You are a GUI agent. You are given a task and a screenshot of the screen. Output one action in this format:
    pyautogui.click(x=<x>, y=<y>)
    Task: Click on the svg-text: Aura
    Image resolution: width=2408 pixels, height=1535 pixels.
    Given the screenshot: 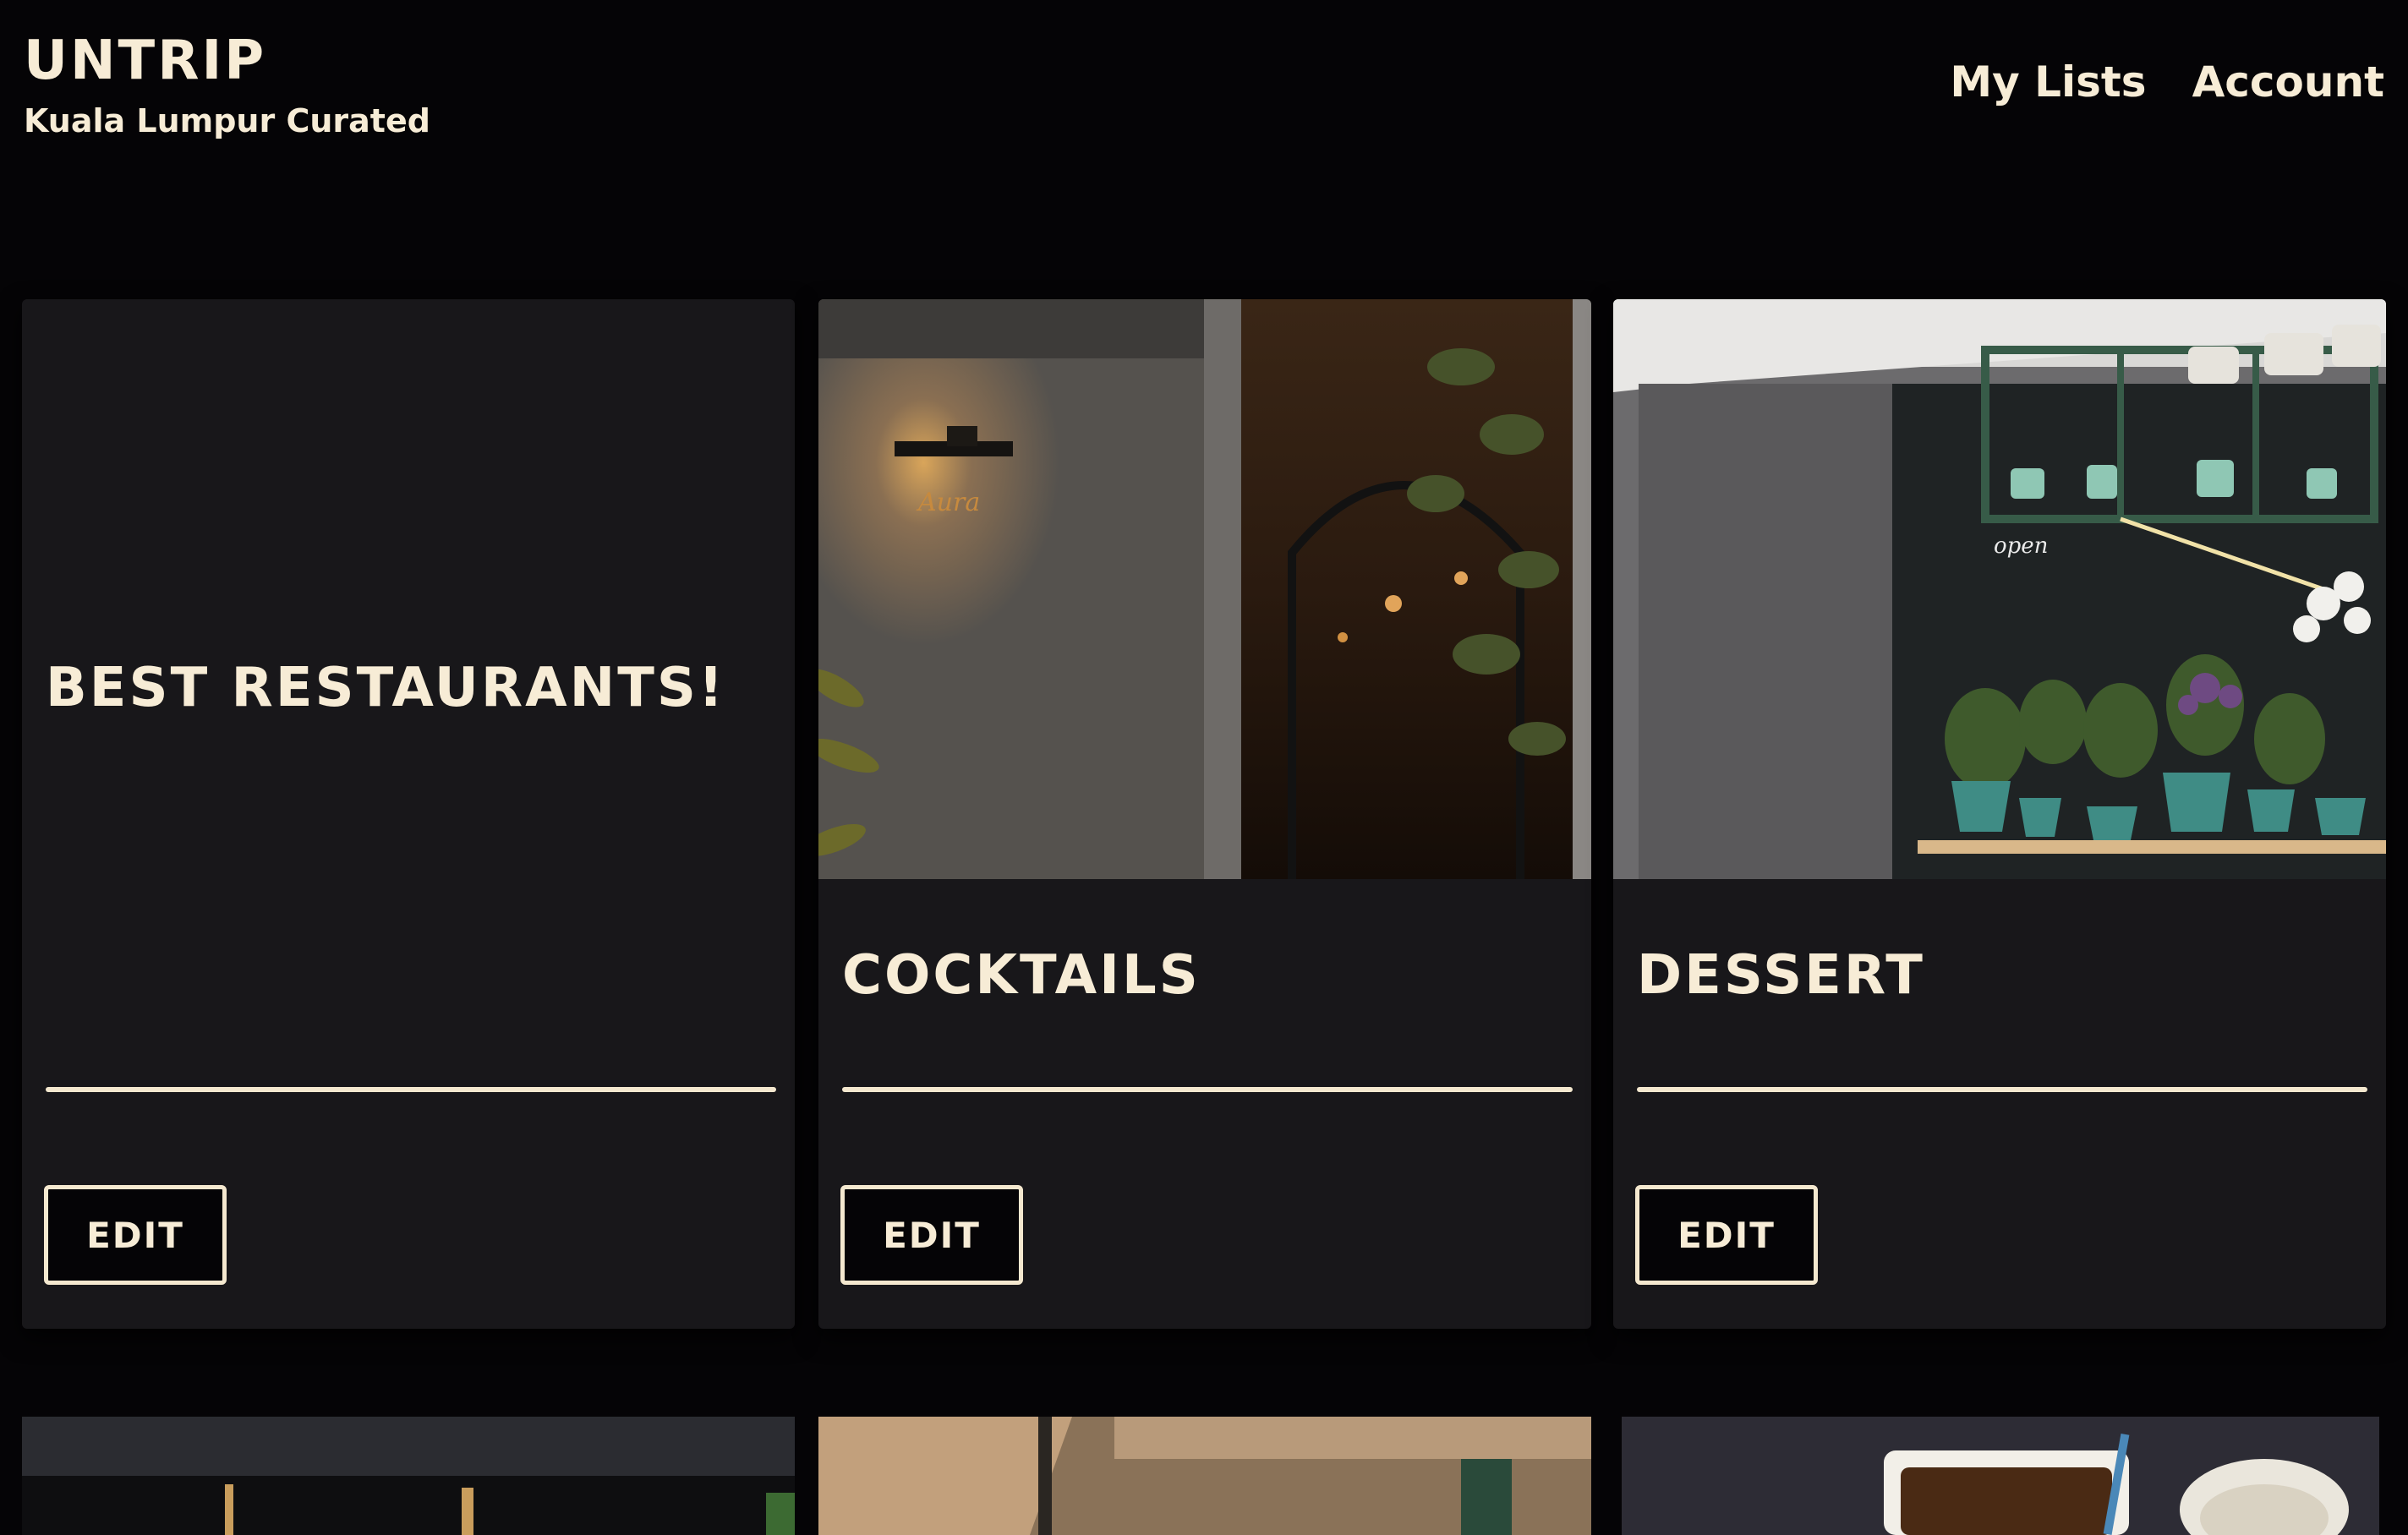 What is the action you would take?
    pyautogui.click(x=948, y=502)
    